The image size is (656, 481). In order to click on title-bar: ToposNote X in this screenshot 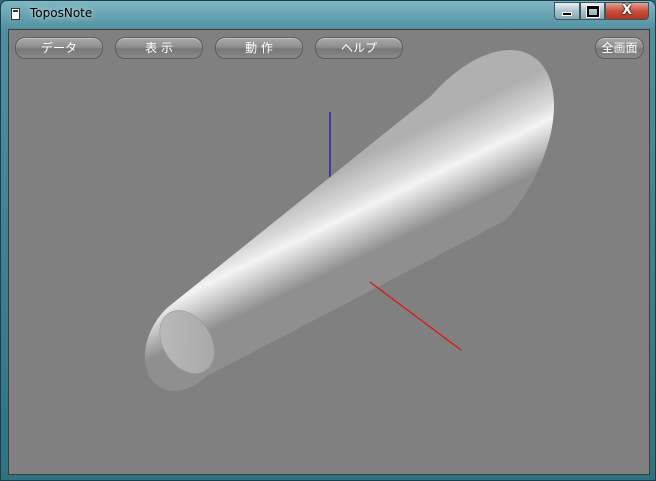, I will do `click(328, 14)`.